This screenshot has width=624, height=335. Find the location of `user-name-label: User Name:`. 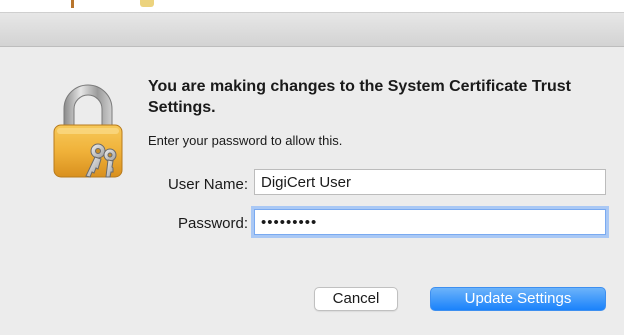

user-name-label: User Name: is located at coordinates (207, 184).